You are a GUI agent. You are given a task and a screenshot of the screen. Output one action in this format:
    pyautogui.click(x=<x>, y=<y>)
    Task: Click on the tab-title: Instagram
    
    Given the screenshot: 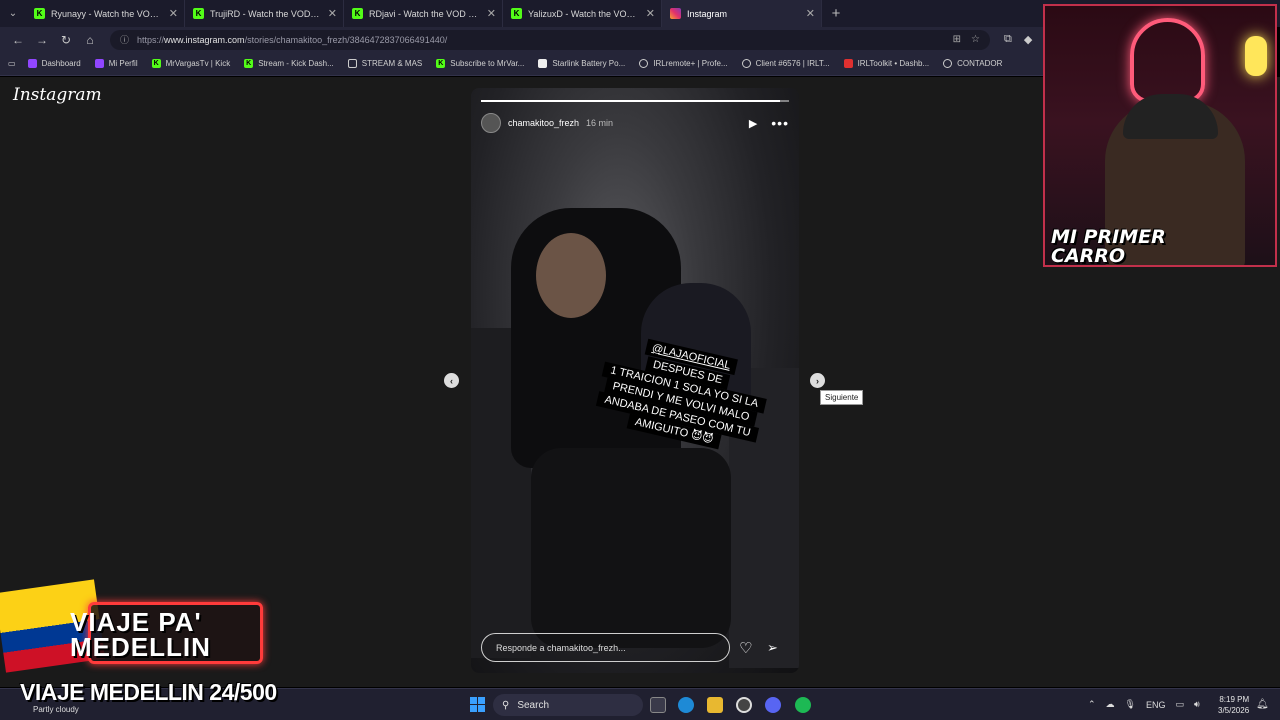 What is the action you would take?
    pyautogui.click(x=707, y=13)
    